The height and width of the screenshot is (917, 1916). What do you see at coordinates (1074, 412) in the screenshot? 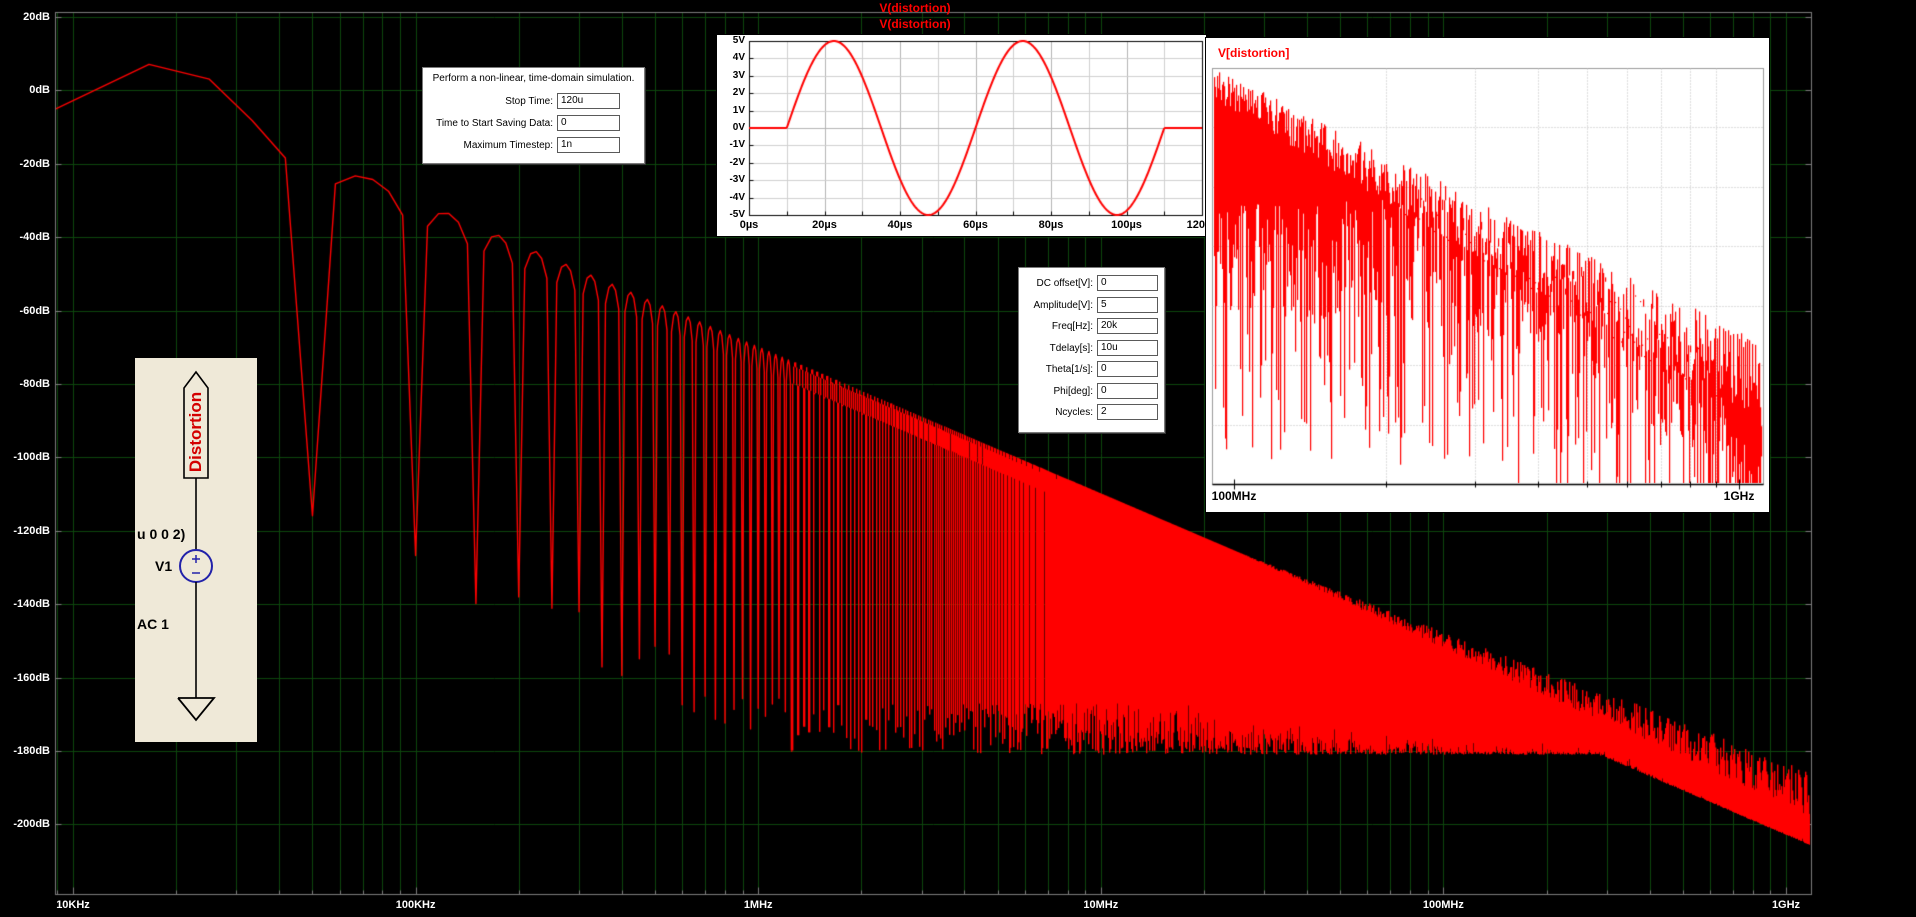
I see `field-label-ncycles: Ncycles:` at bounding box center [1074, 412].